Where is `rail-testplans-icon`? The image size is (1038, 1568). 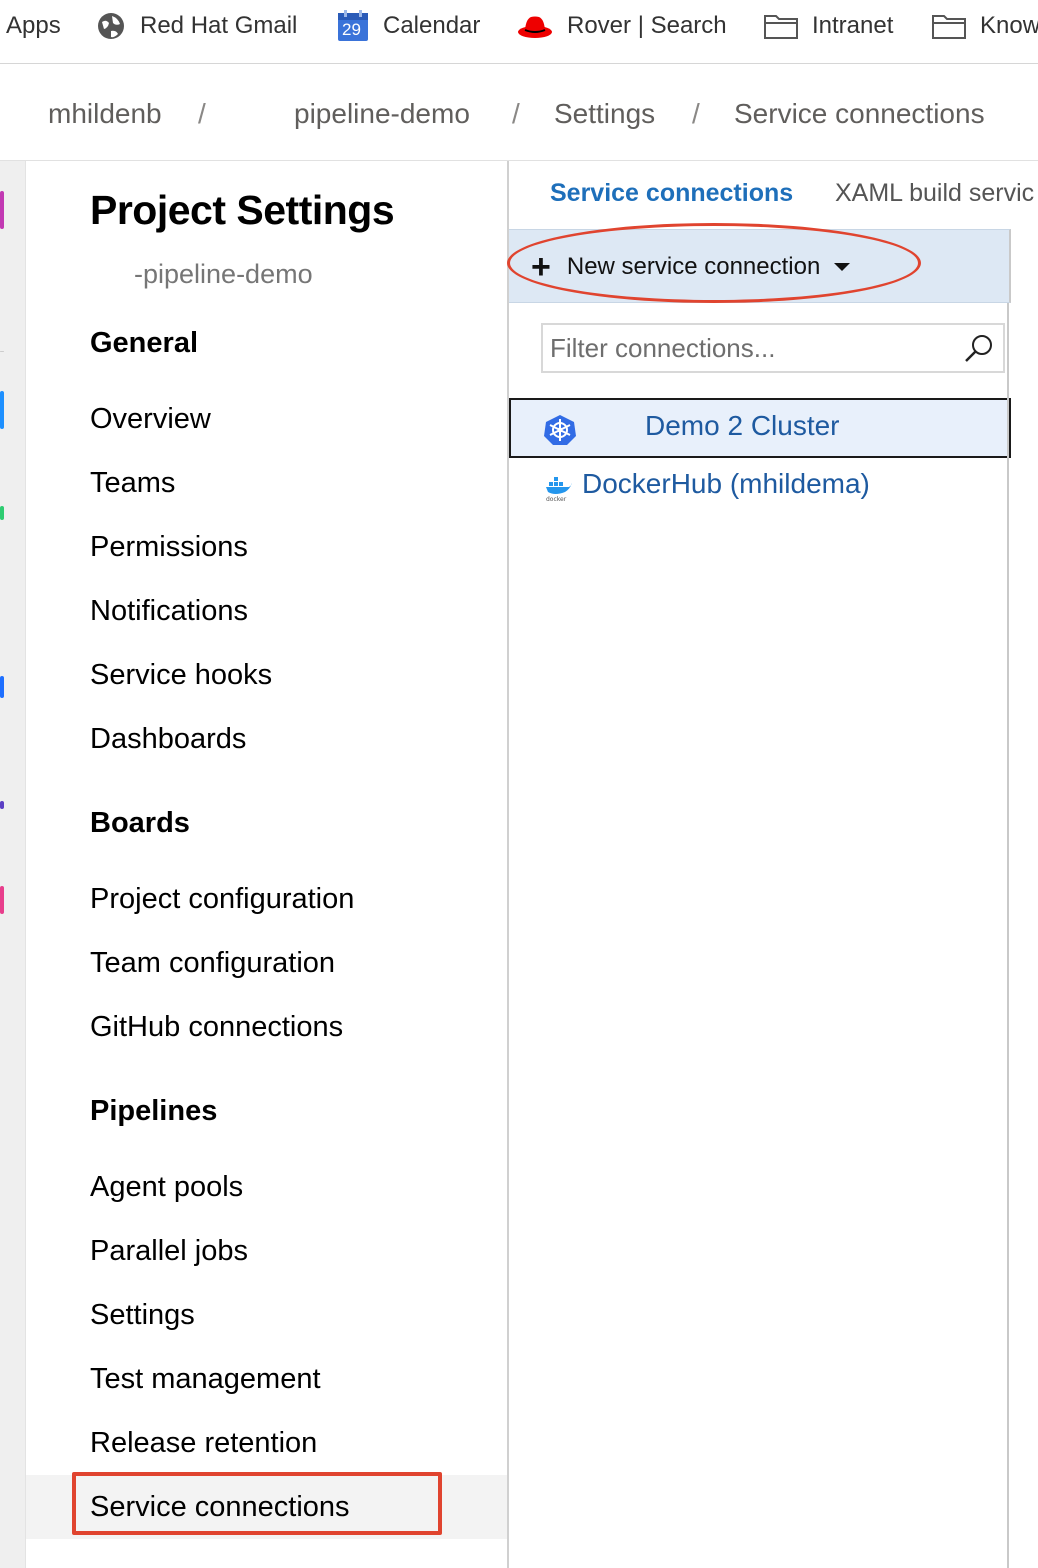
rail-testplans-icon is located at coordinates (2, 805).